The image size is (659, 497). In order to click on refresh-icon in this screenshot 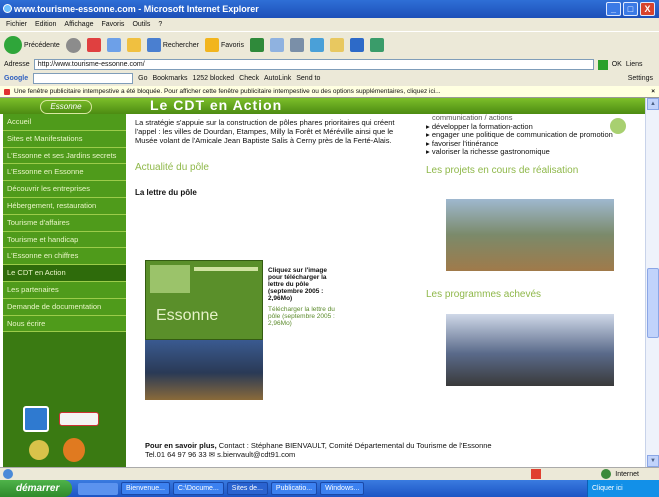, I will do `click(113, 45)`.